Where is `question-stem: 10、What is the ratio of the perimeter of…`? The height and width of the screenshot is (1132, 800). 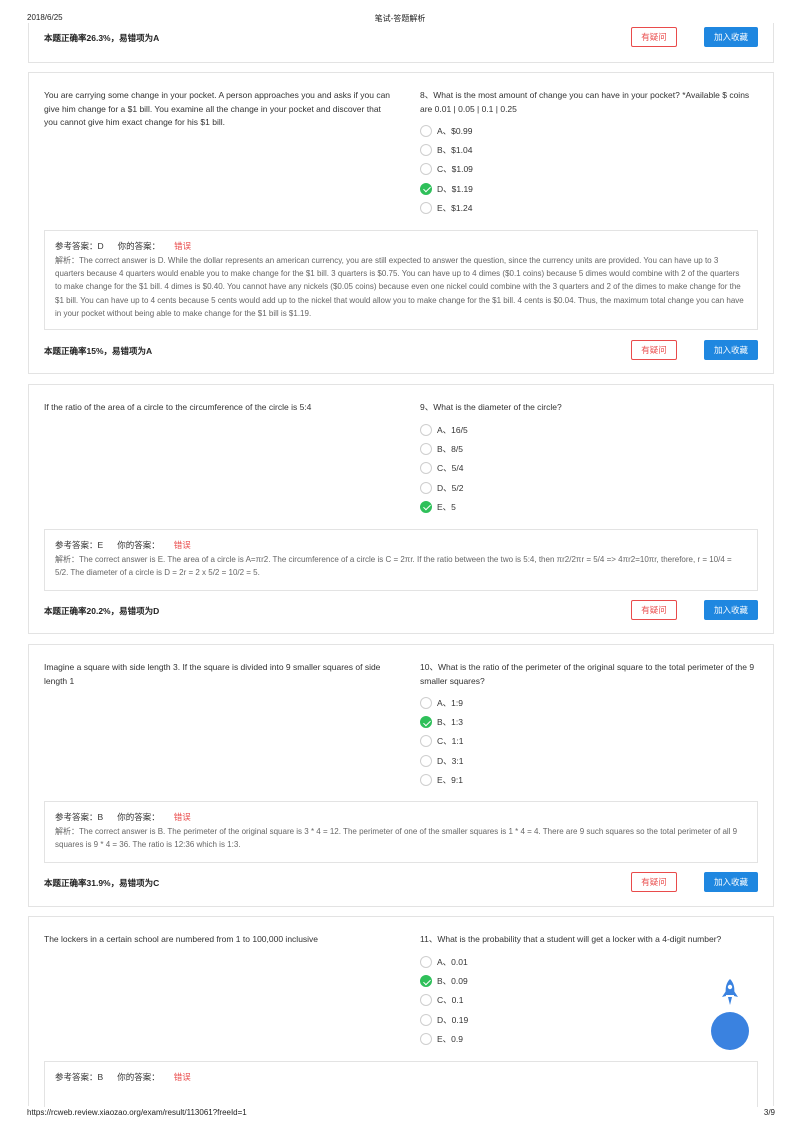
question-stem: 10、What is the ratio of the perimeter of… is located at coordinates (587, 674).